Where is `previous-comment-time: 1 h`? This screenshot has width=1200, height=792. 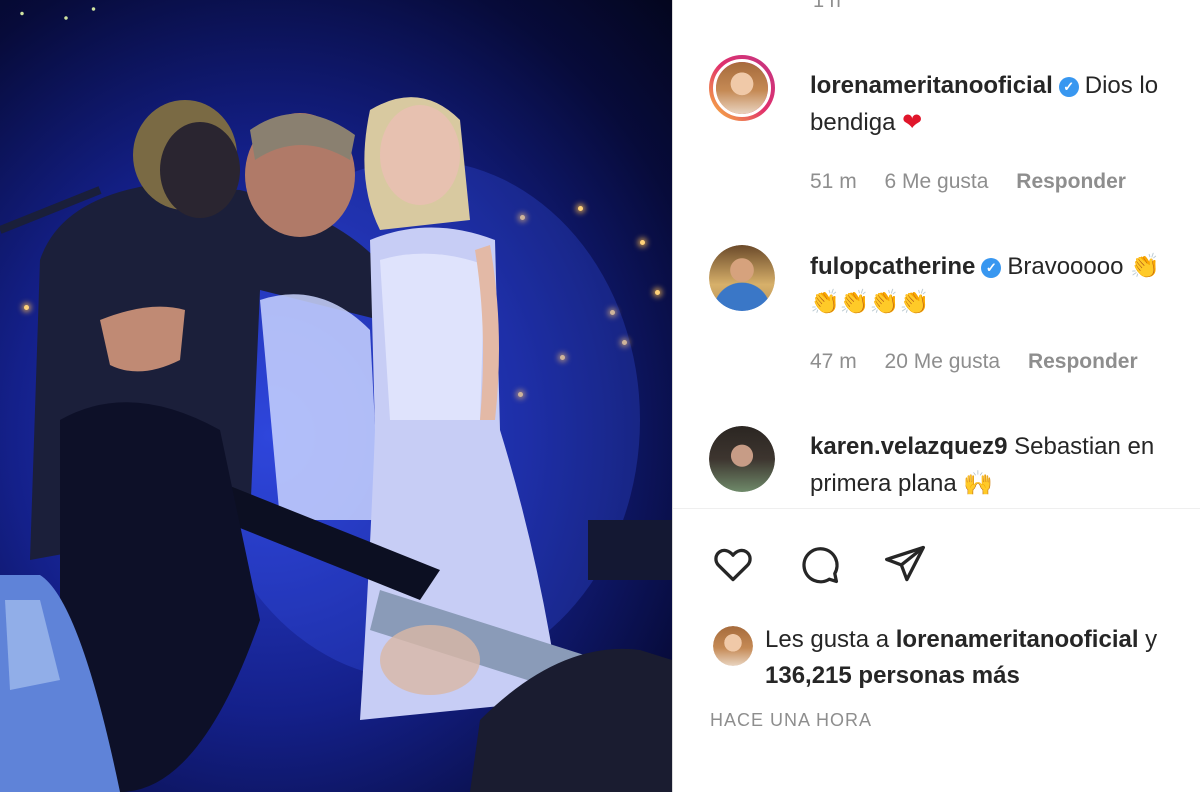 previous-comment-time: 1 h is located at coordinates (827, 6).